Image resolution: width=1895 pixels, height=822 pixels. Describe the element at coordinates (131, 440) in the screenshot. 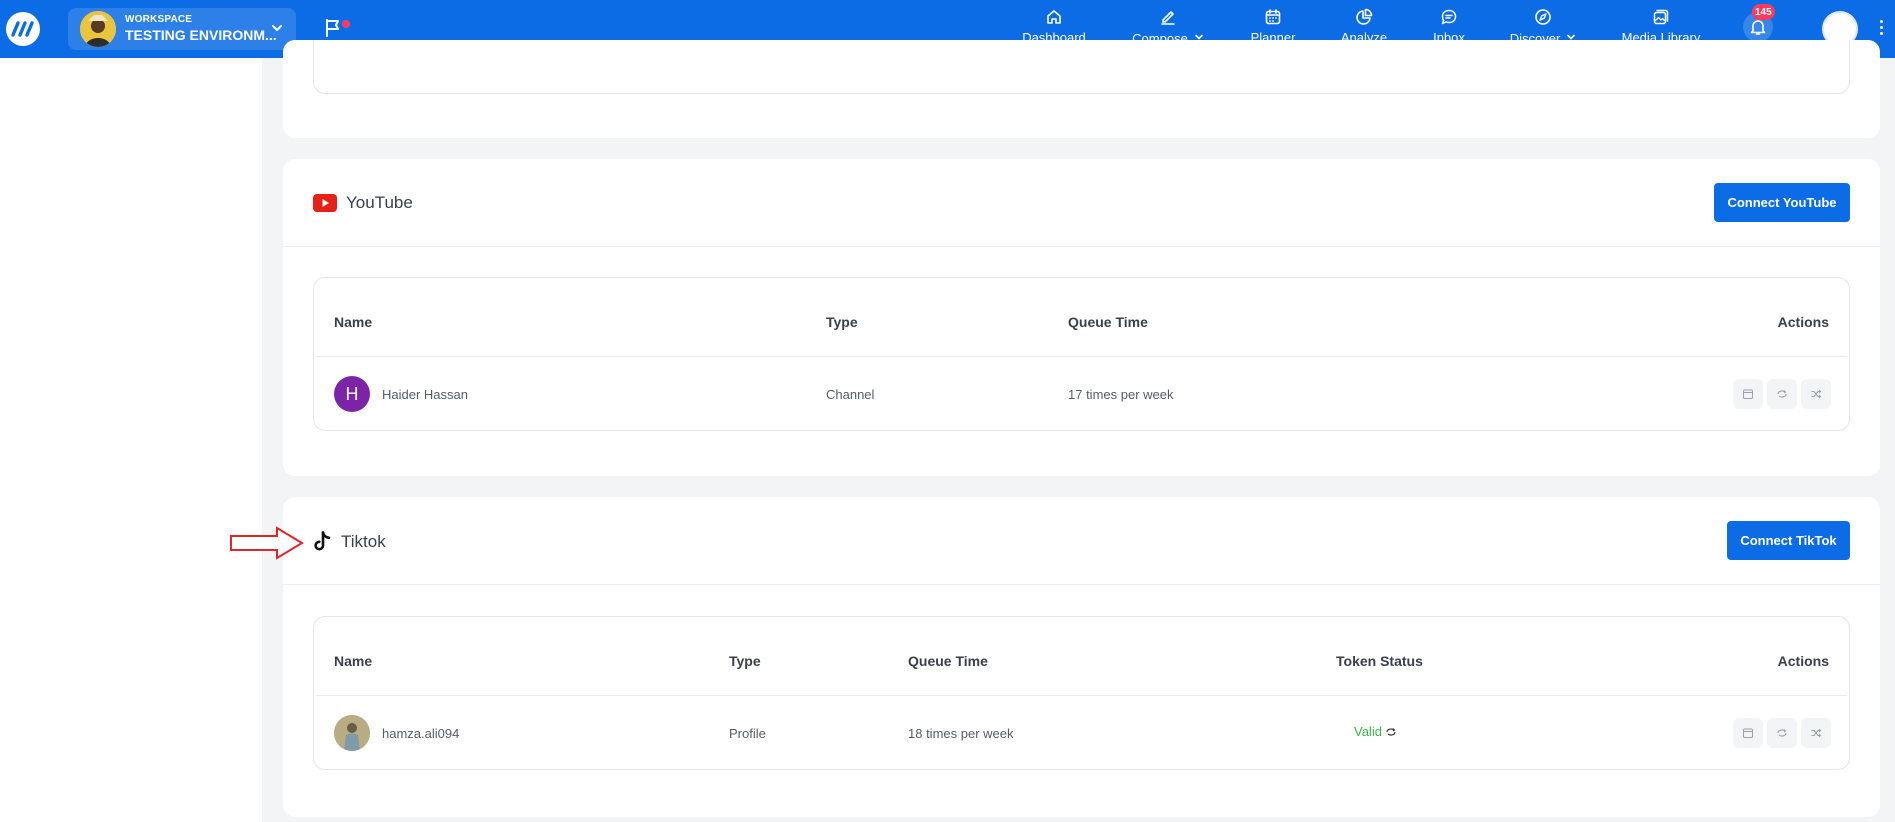

I see `left-sidebar` at that location.